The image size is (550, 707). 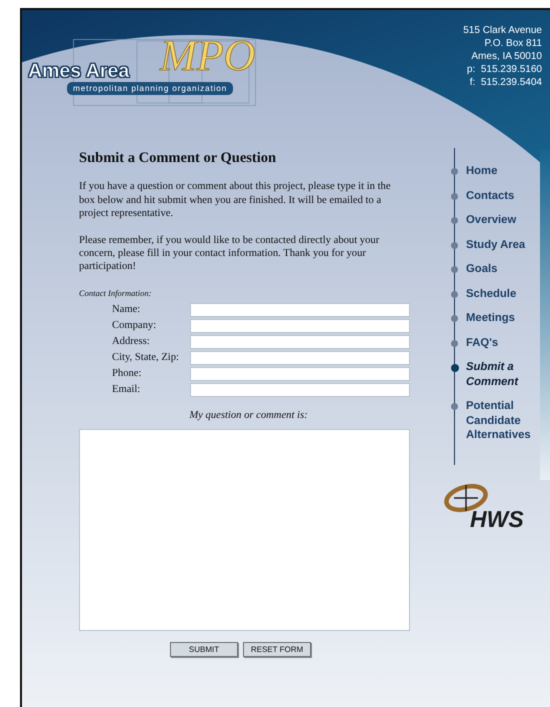 What do you see at coordinates (505, 220) in the screenshot?
I see `nav-link: Overview` at bounding box center [505, 220].